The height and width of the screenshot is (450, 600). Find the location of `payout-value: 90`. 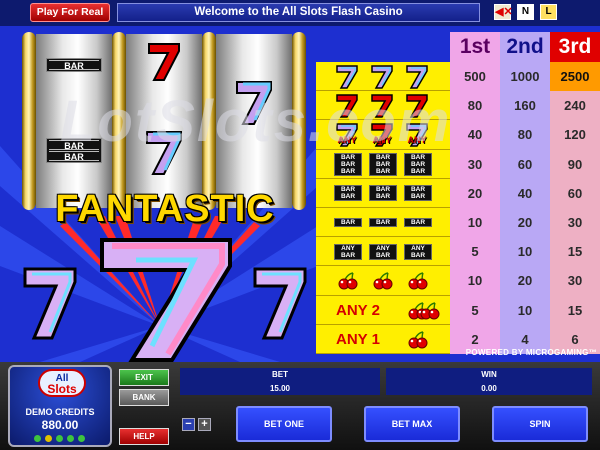

payout-value: 90 is located at coordinates (575, 164).